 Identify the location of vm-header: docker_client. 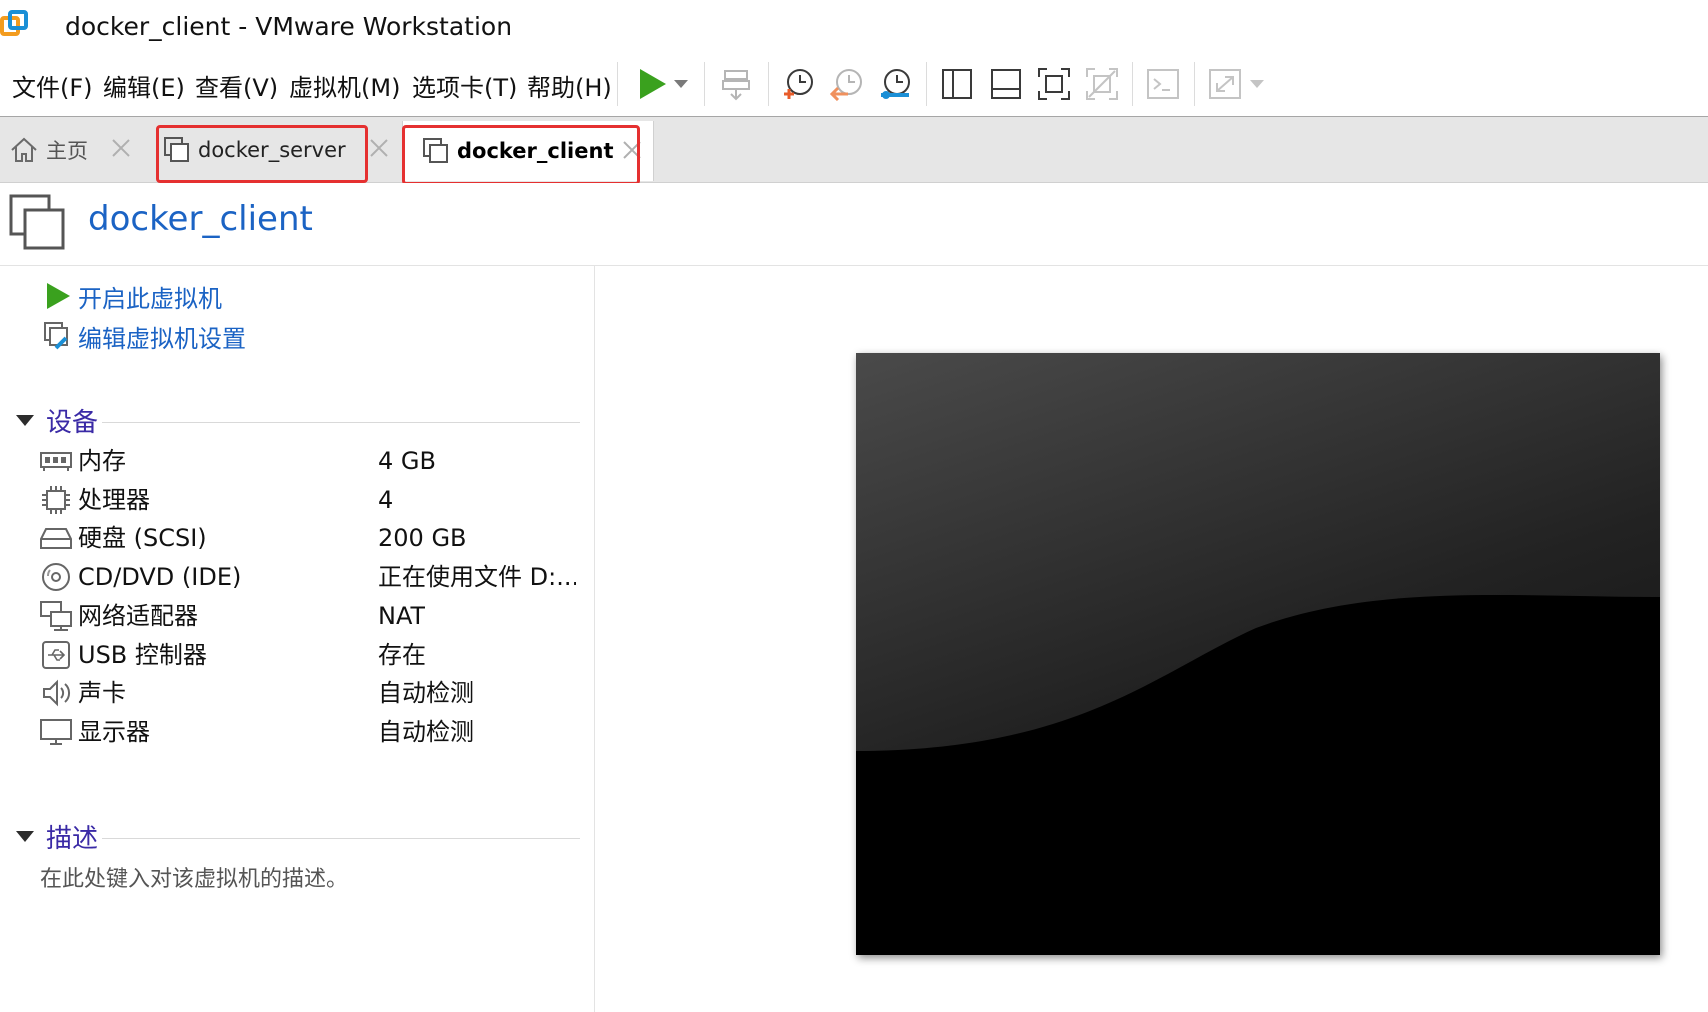
(854, 224).